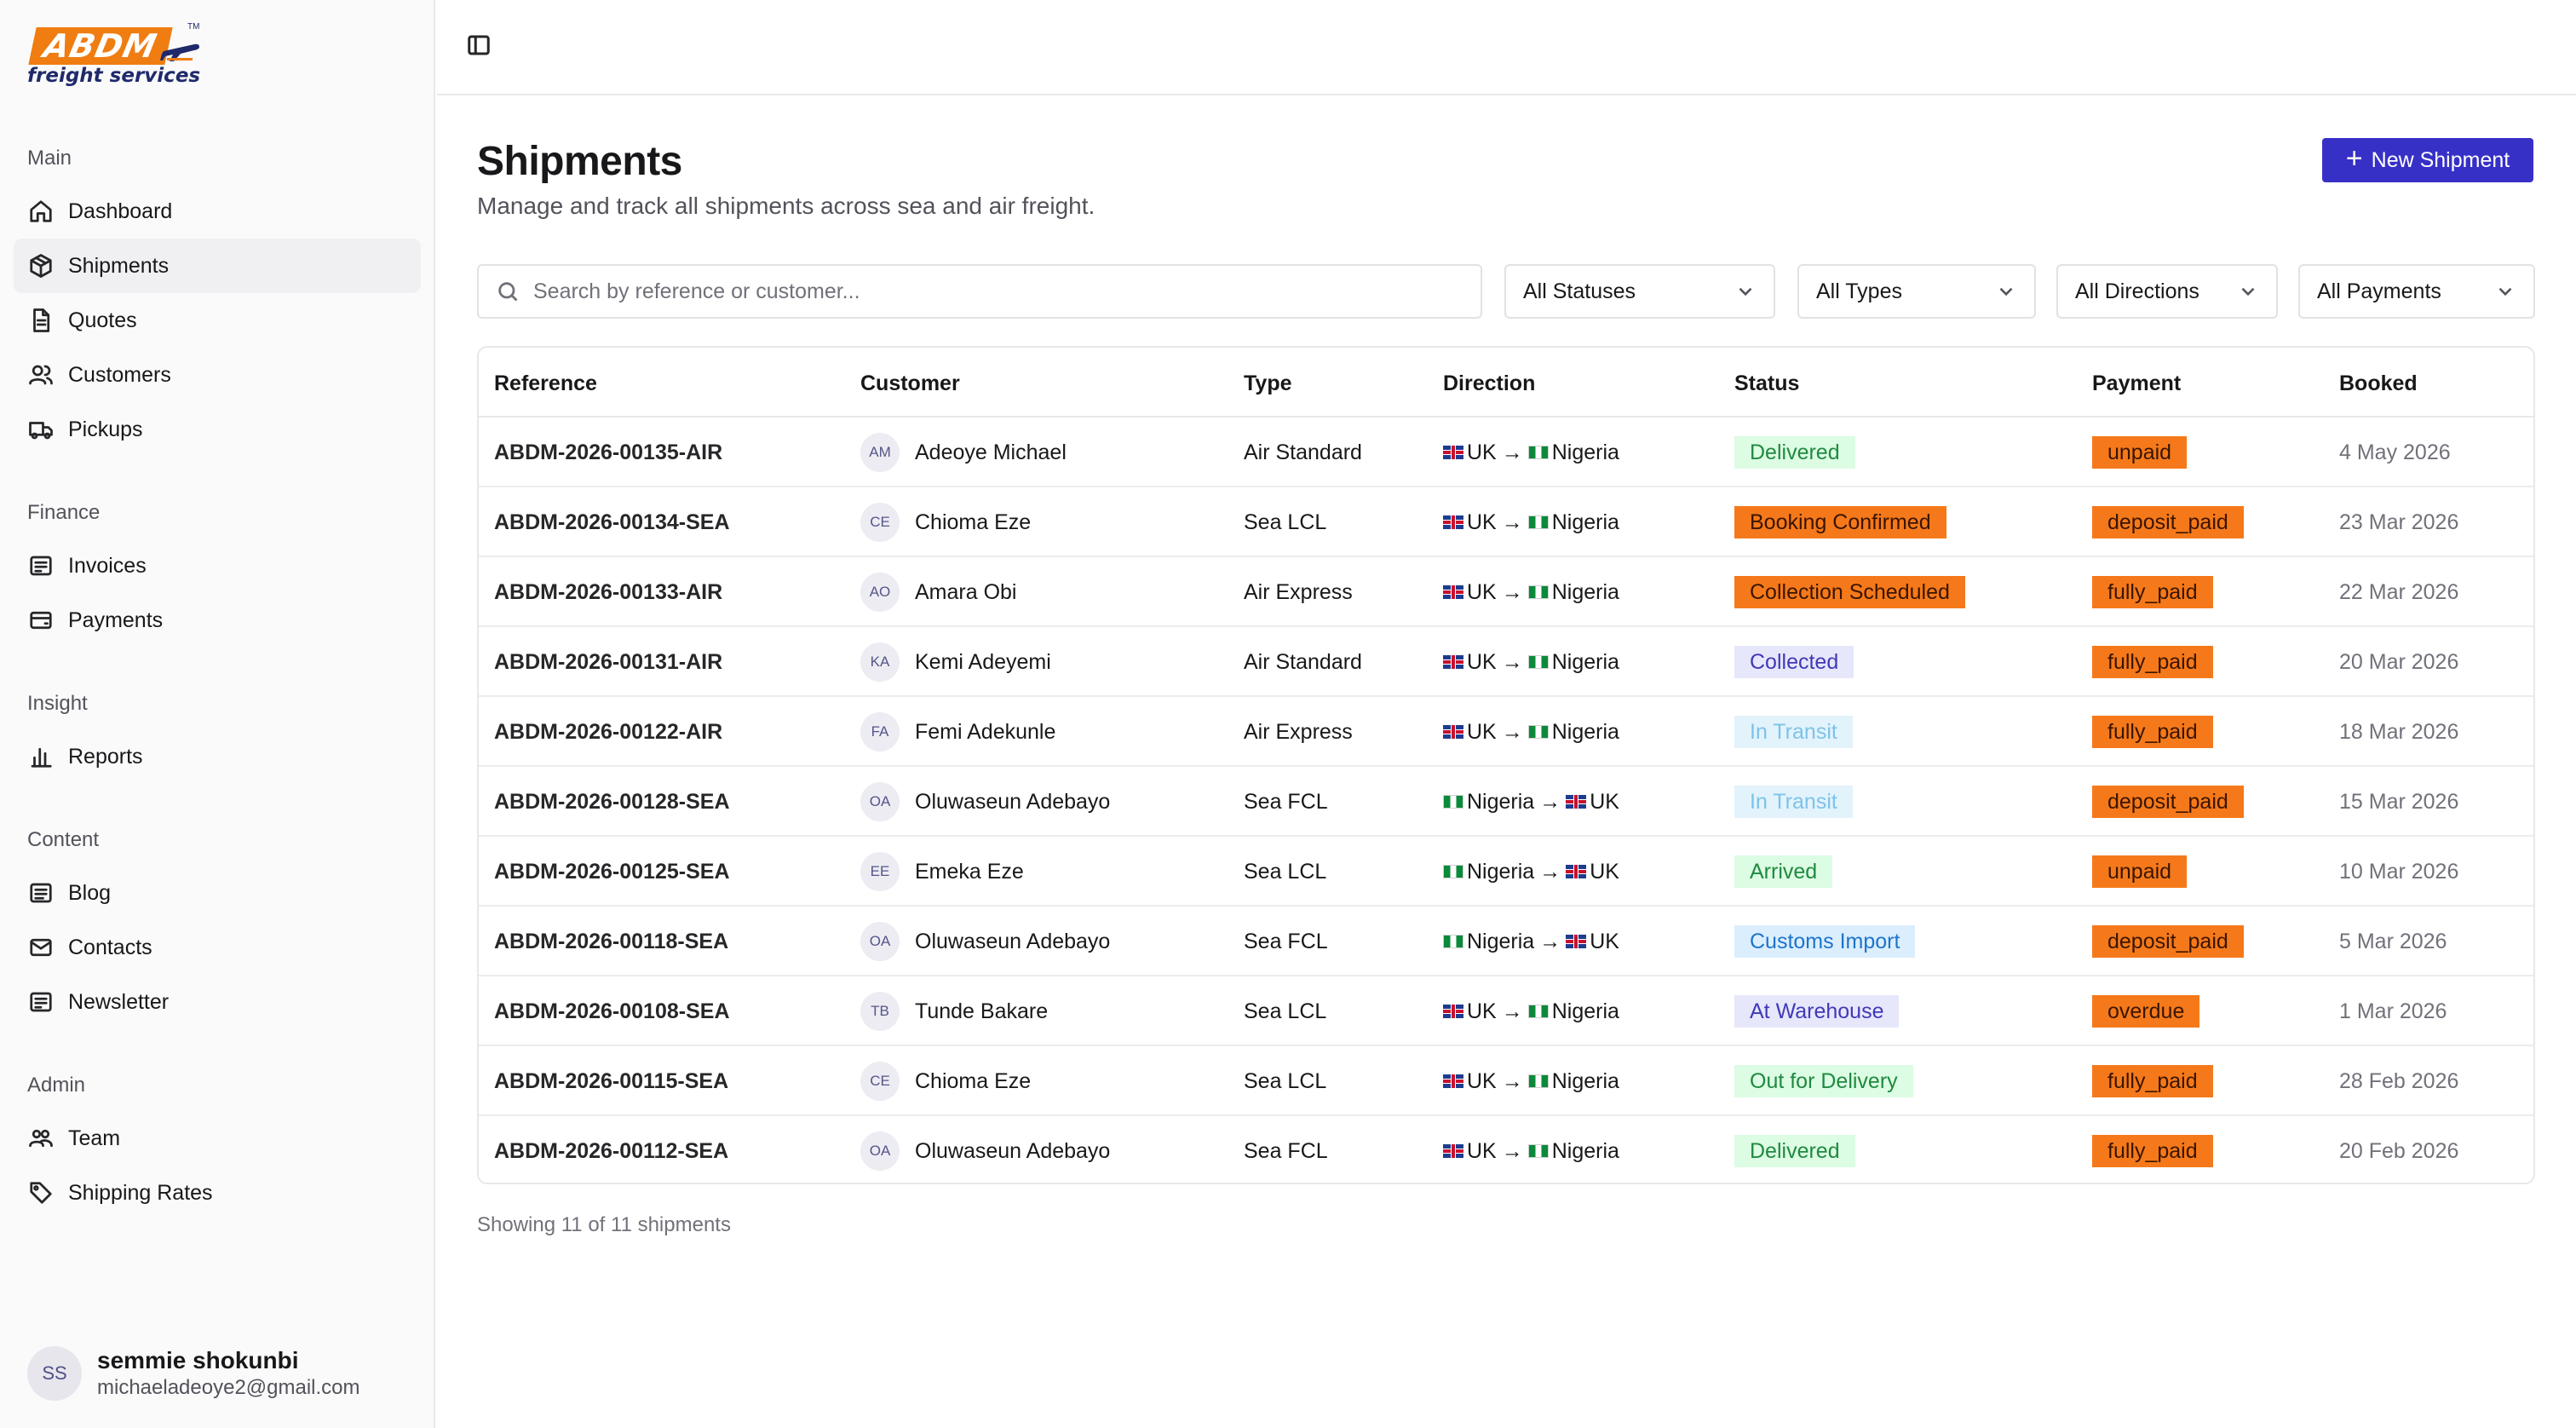  Describe the element at coordinates (1916, 291) in the screenshot. I see `type-filter-select: All Types` at that location.